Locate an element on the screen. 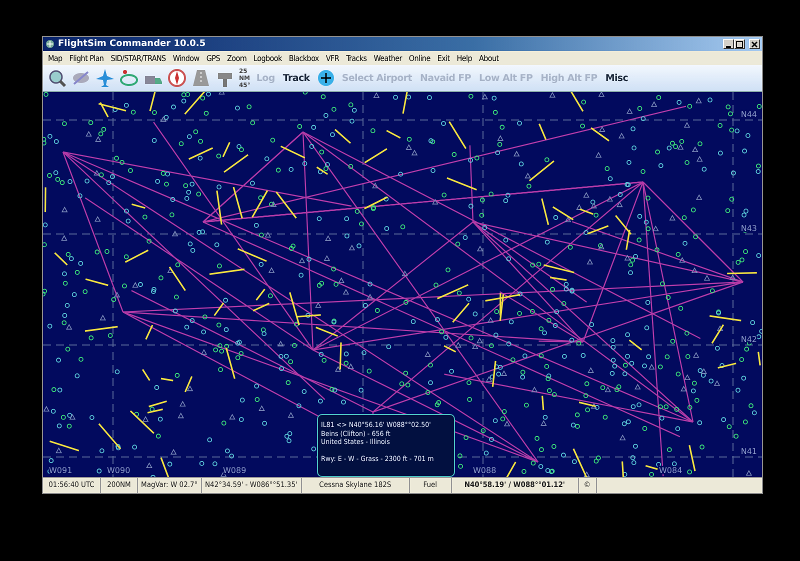  menu-item: VFR is located at coordinates (333, 58).